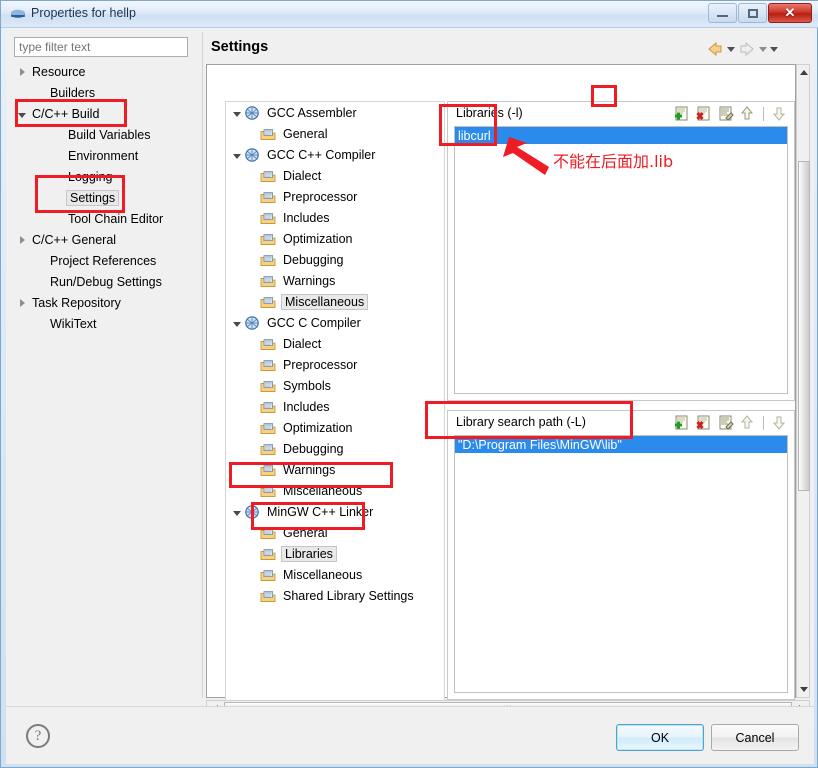  Describe the element at coordinates (106, 281) in the screenshot. I see `sidebar-item-run-debug-settings: Run/Debug Settings` at that location.